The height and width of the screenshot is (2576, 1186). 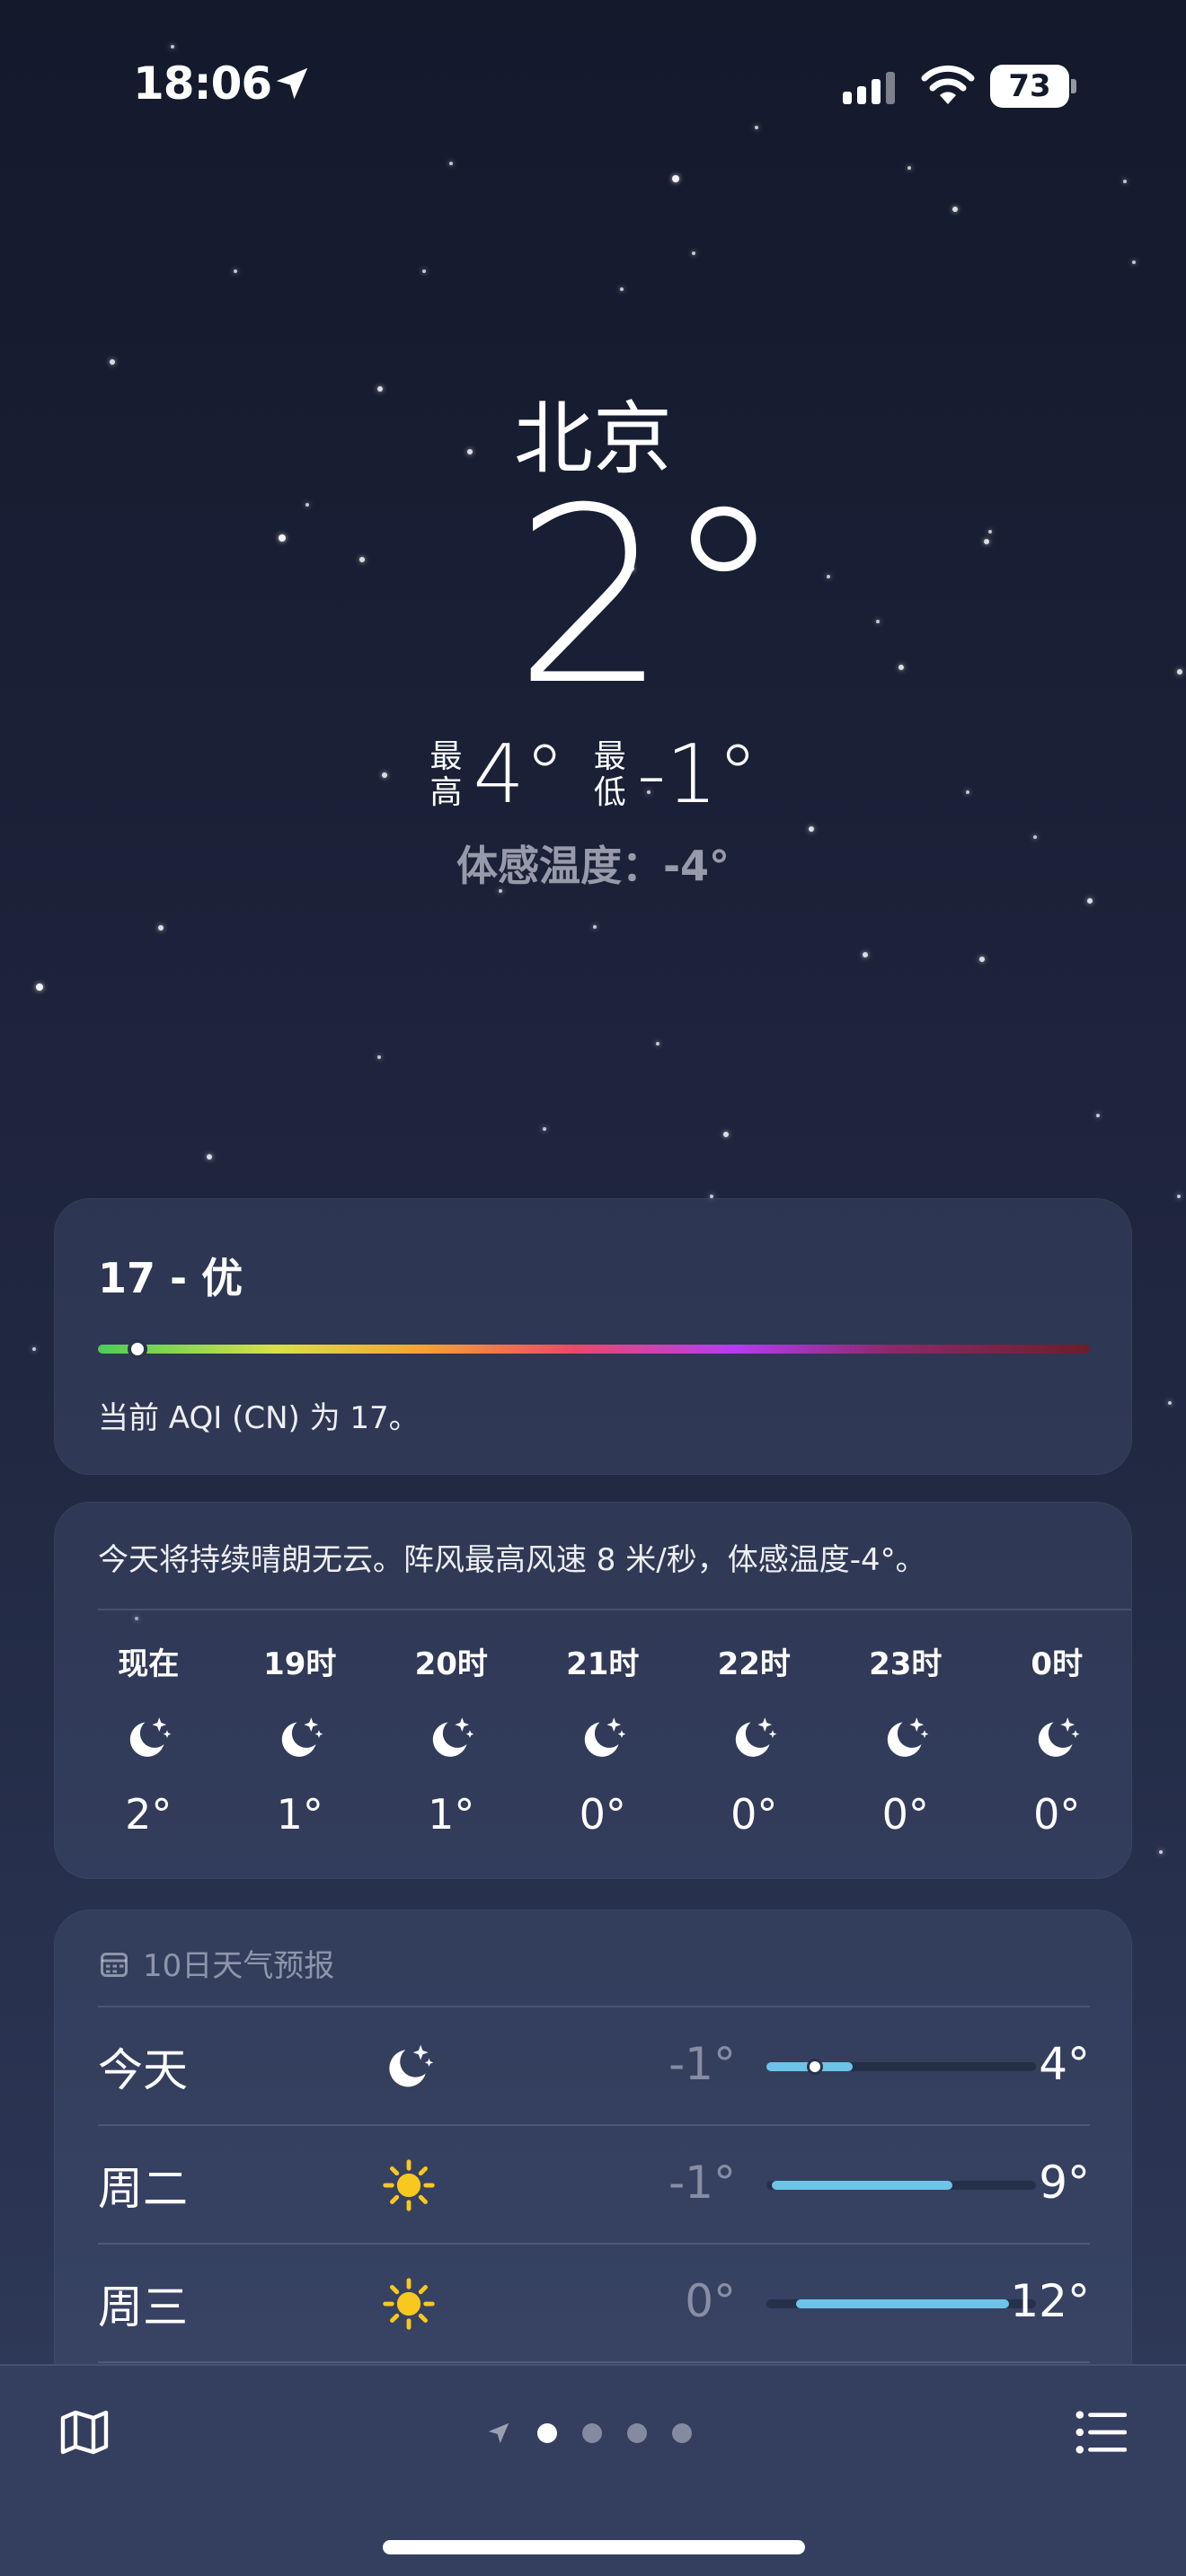 I want to click on hourly-item: 19时 1°, so click(x=300, y=1751).